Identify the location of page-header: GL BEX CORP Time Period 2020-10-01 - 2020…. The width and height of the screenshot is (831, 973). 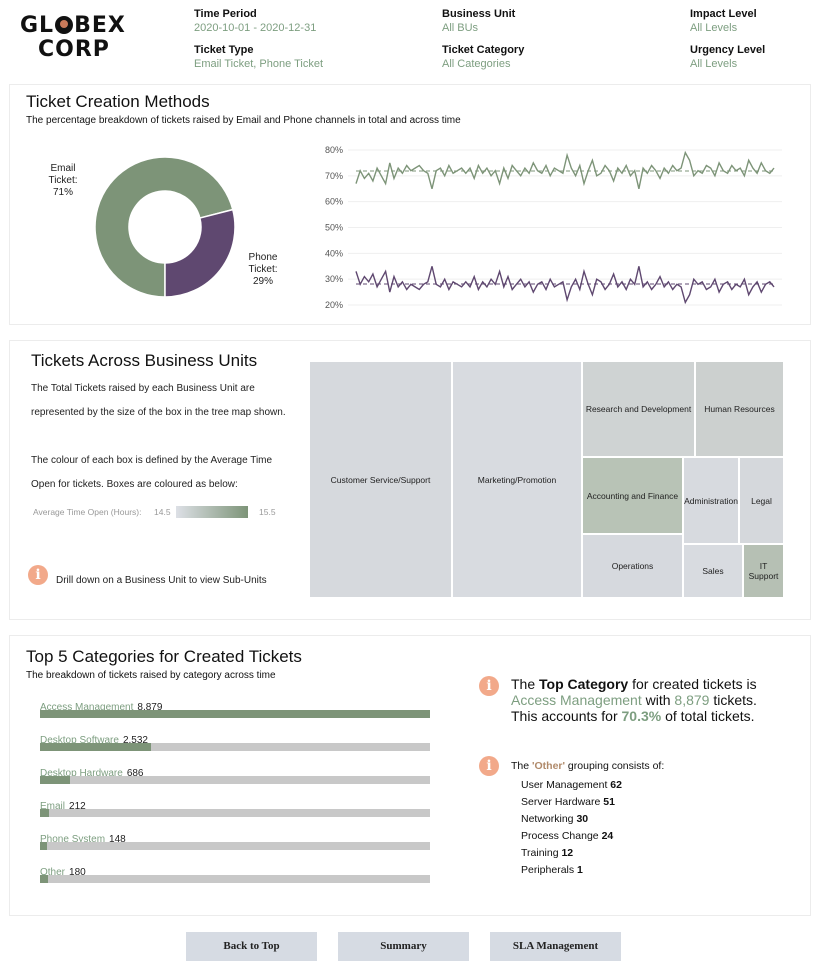
(415, 39).